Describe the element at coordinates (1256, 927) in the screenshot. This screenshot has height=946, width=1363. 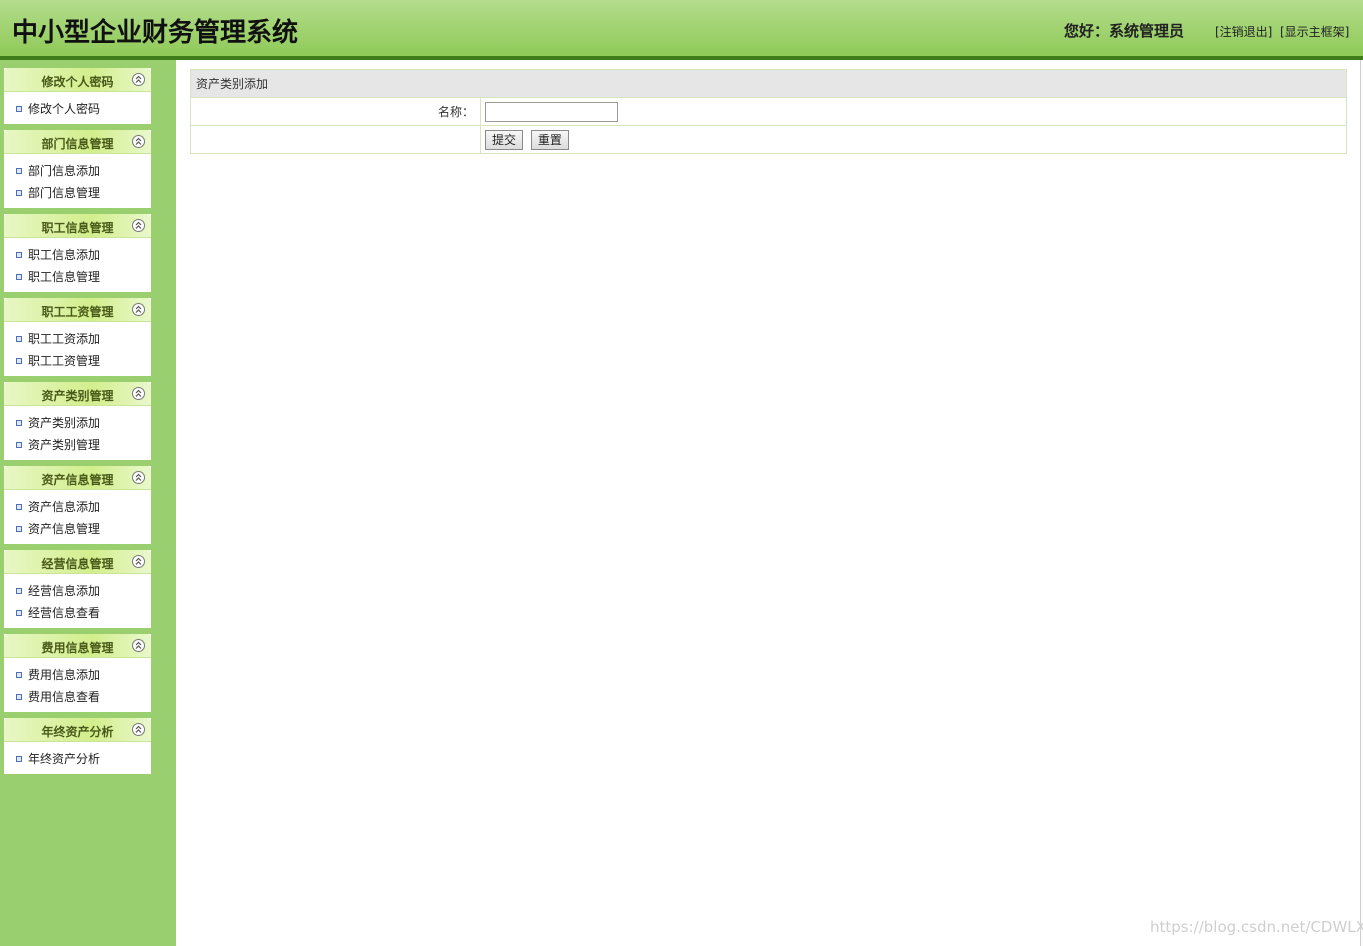
I see `watermark: https://blog.csdn.net/CDWLX` at that location.